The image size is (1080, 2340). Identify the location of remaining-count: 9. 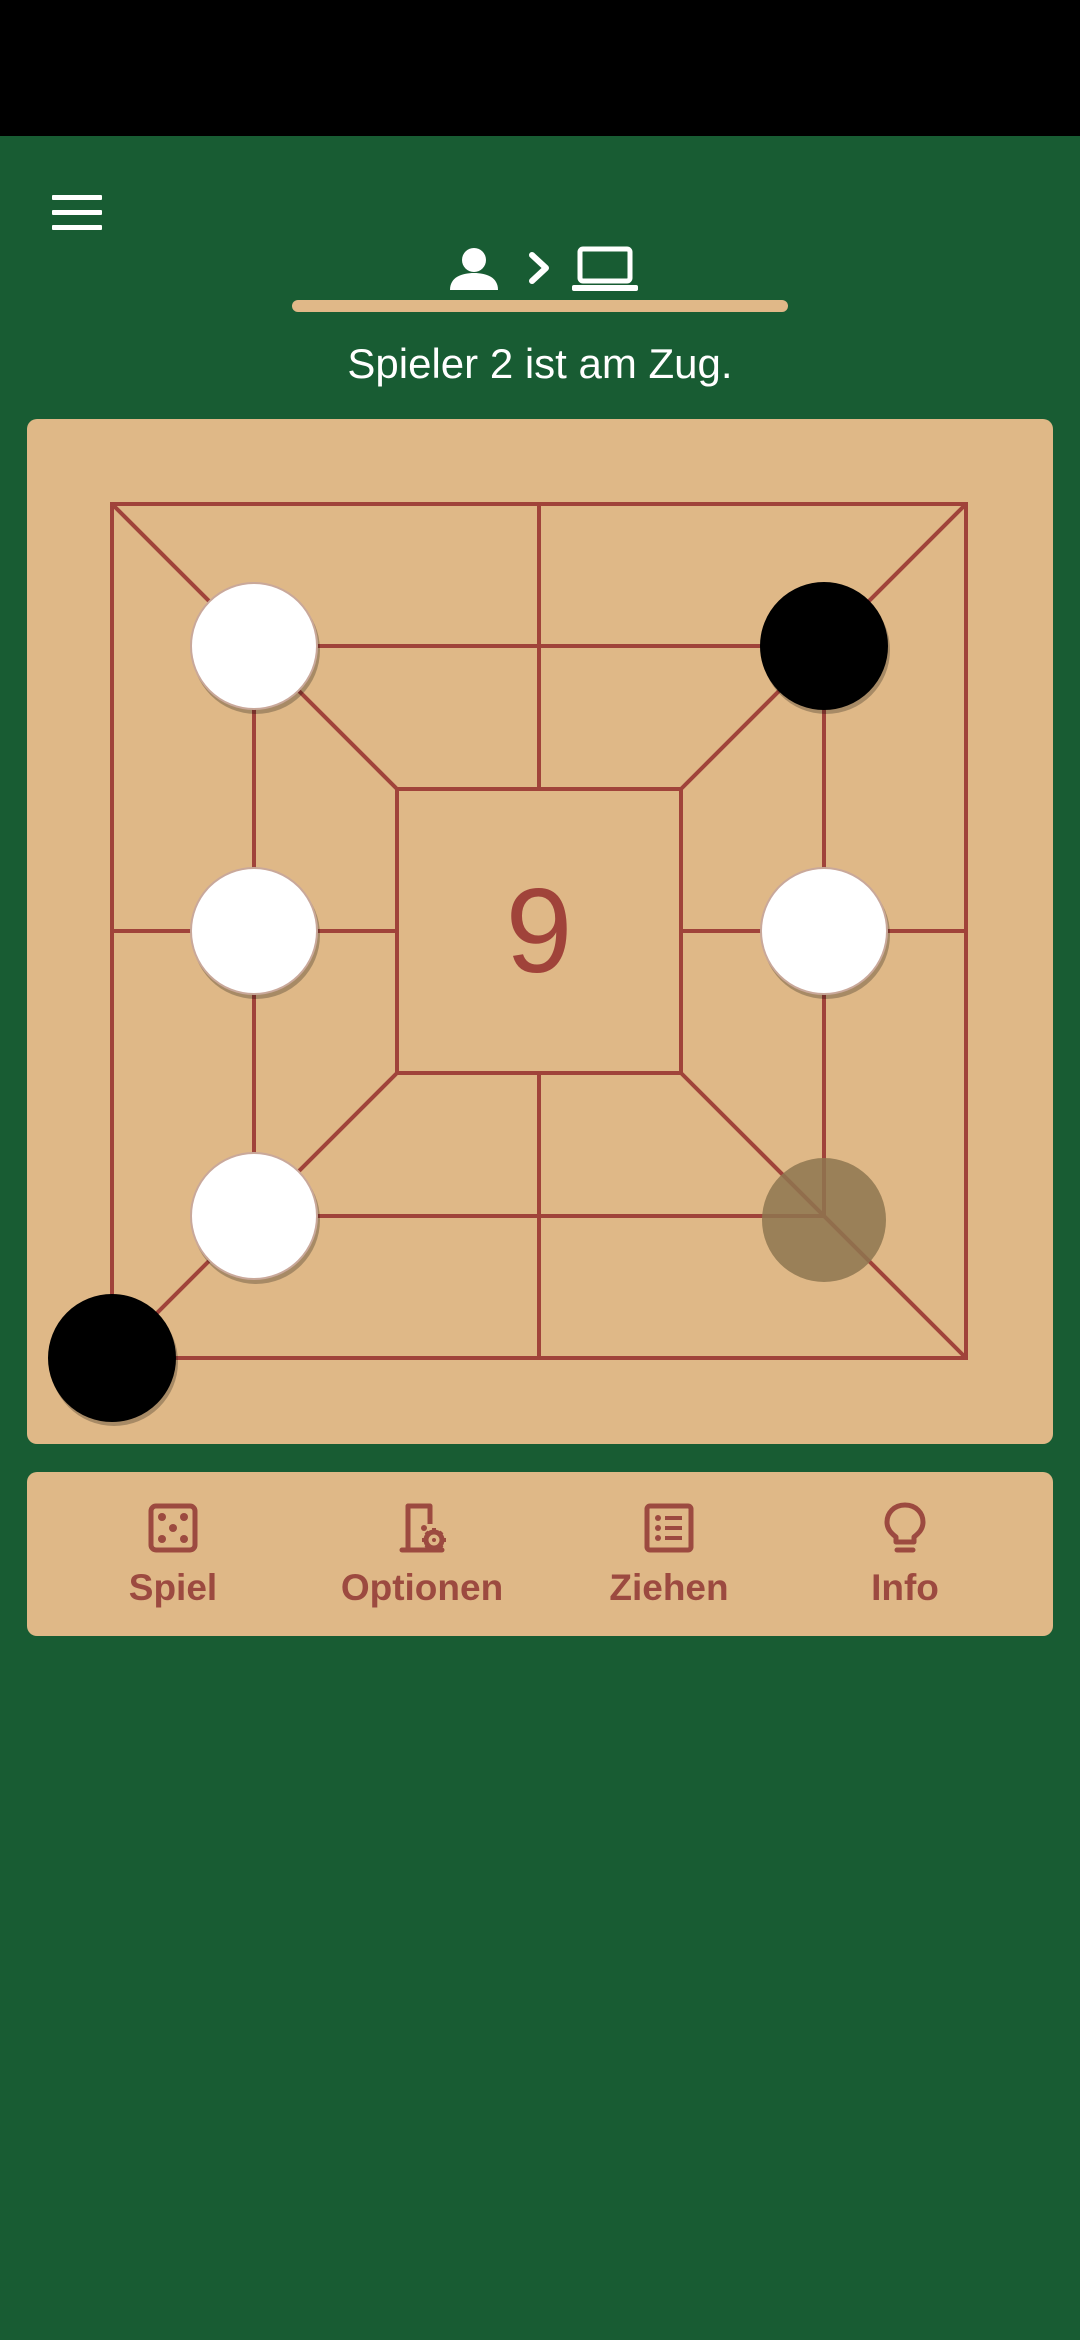
(539, 931).